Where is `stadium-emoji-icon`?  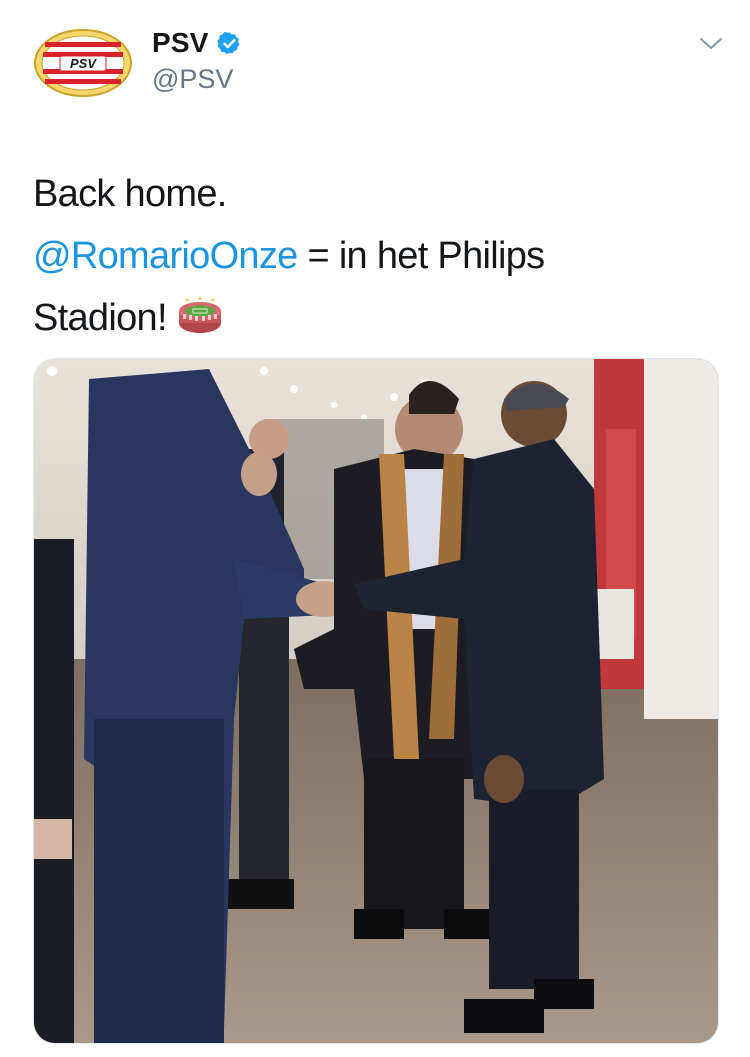
stadium-emoji-icon is located at coordinates (200, 313).